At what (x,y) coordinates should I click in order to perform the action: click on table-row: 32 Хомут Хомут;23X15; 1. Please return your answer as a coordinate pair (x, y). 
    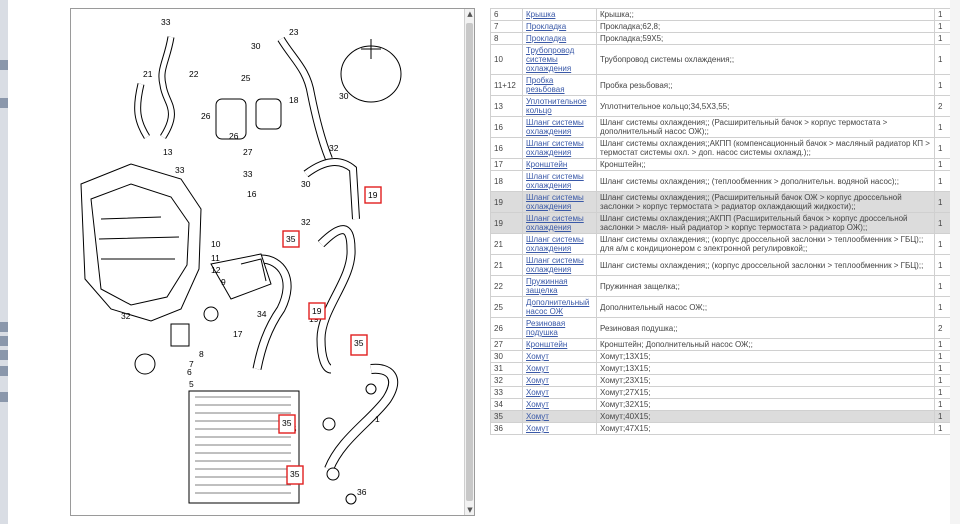
    Looking at the image, I should click on (725, 380).